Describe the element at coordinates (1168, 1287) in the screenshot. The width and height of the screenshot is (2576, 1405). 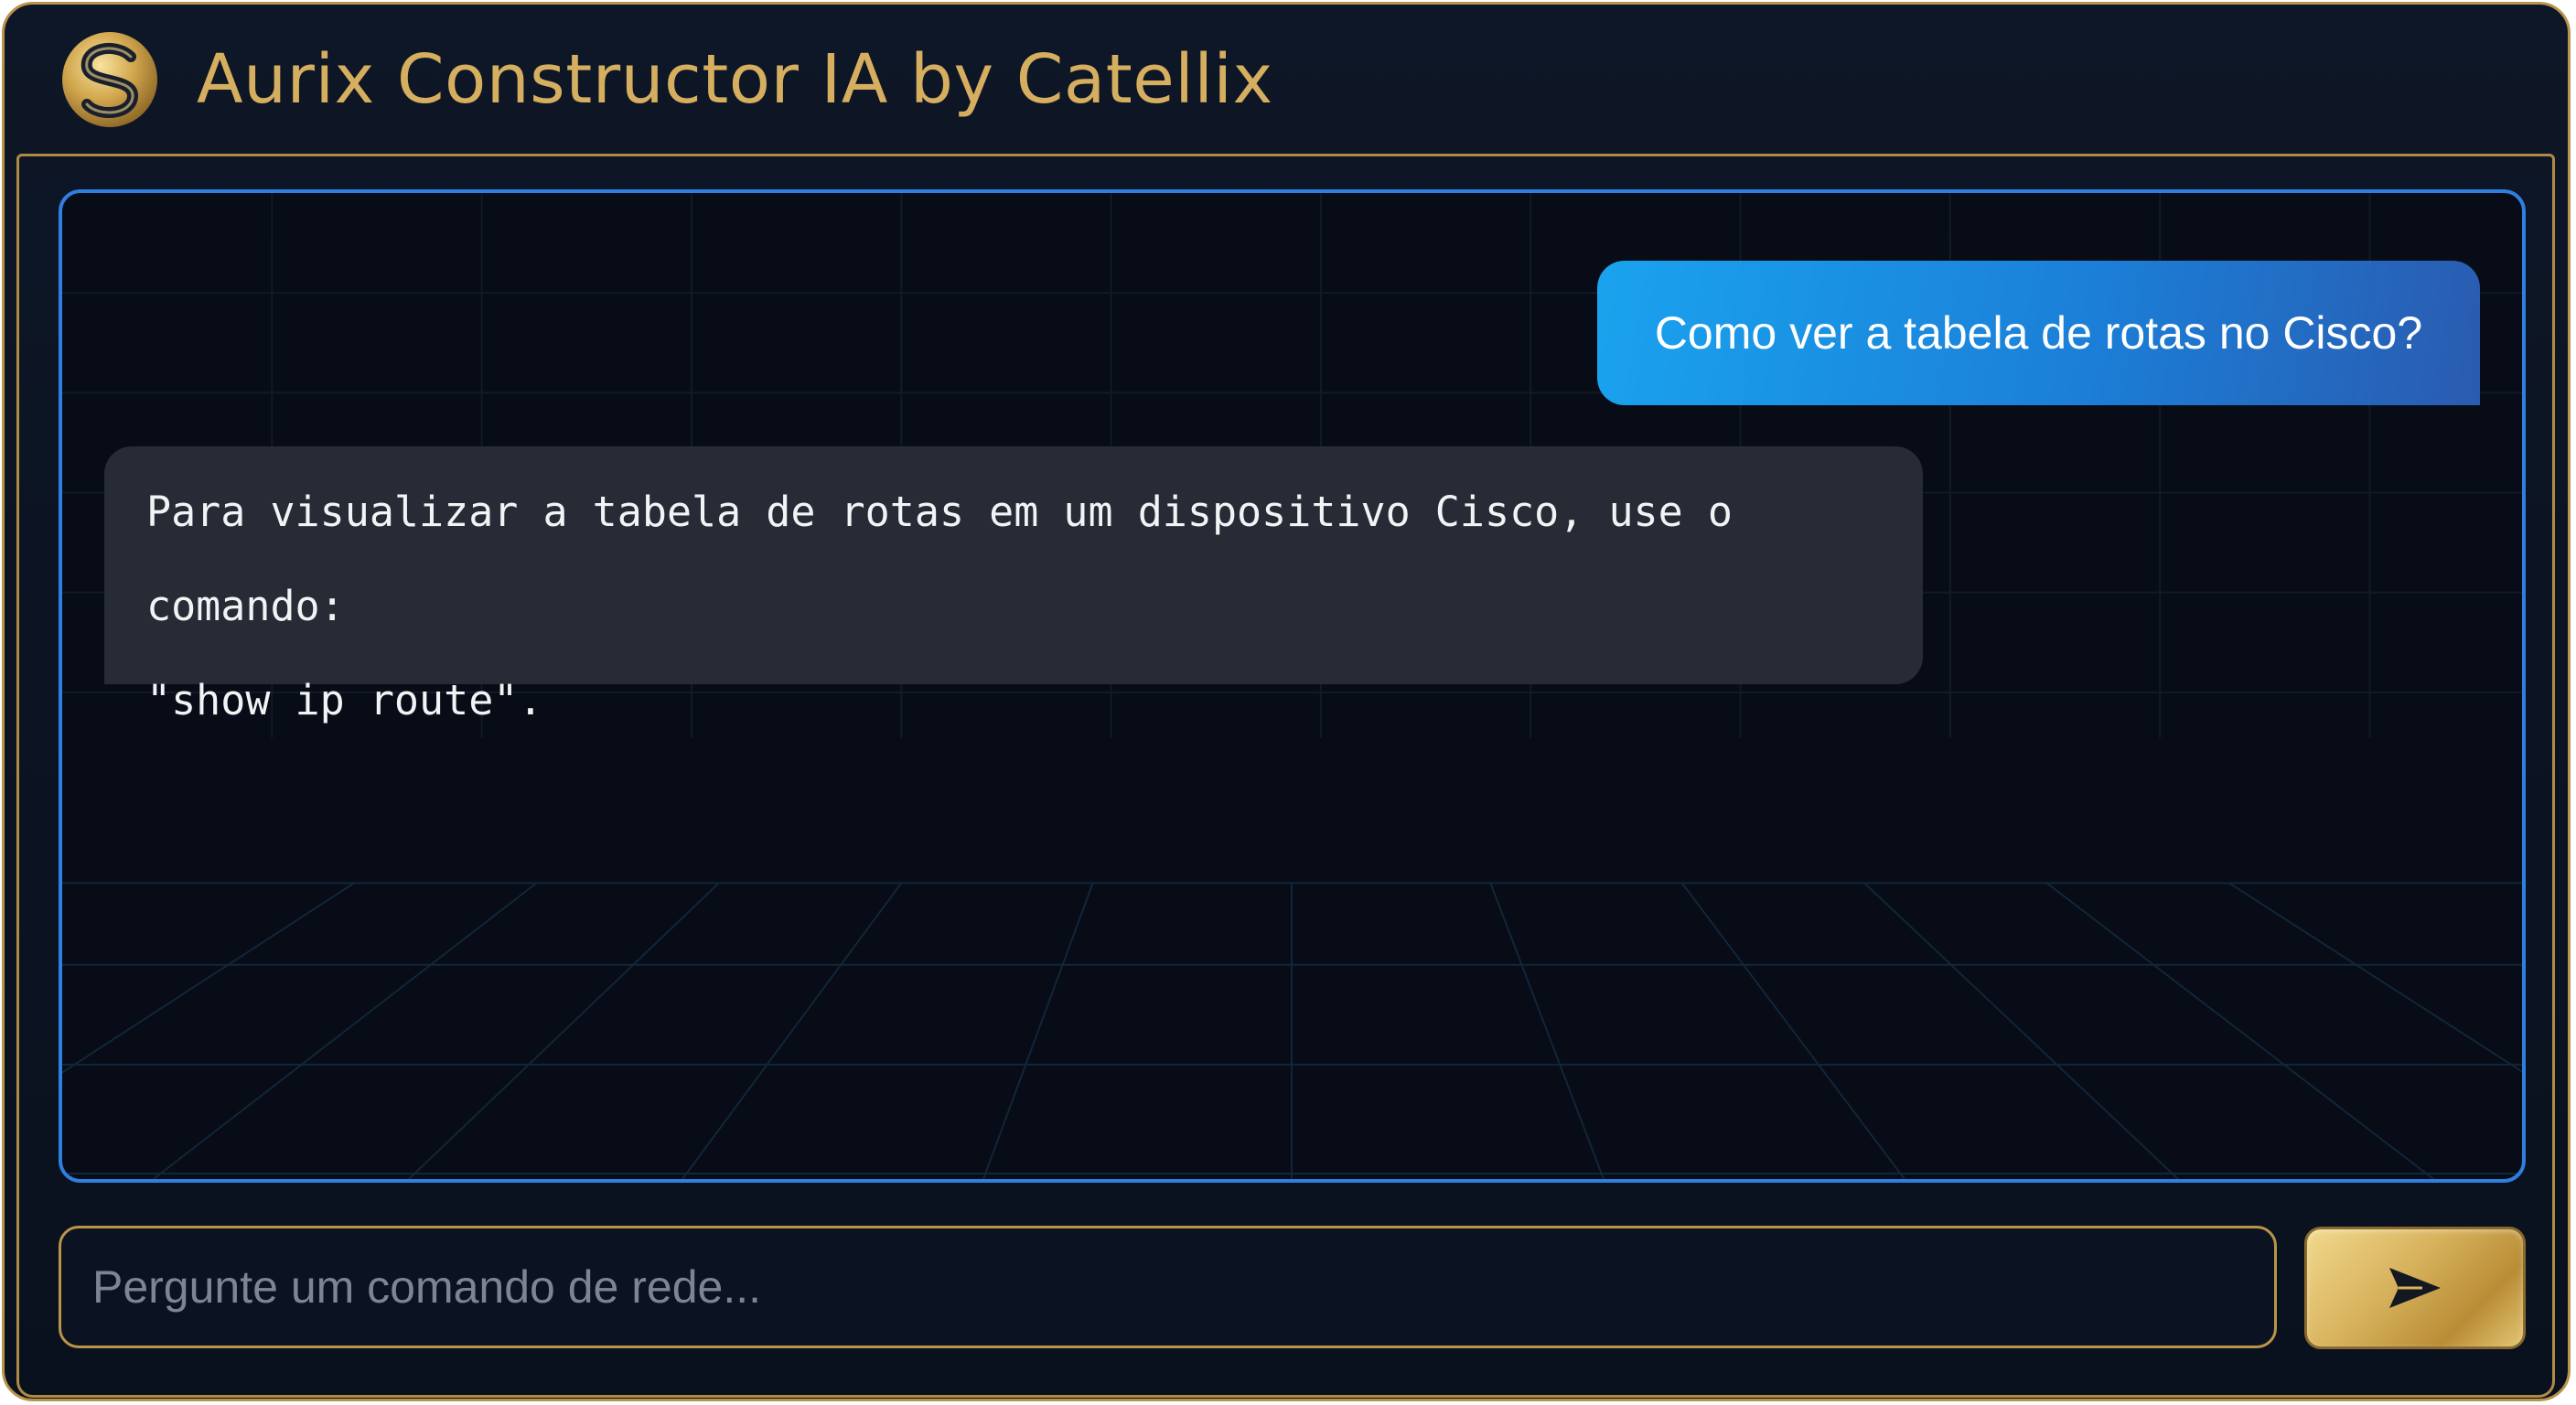
I see `command-input` at that location.